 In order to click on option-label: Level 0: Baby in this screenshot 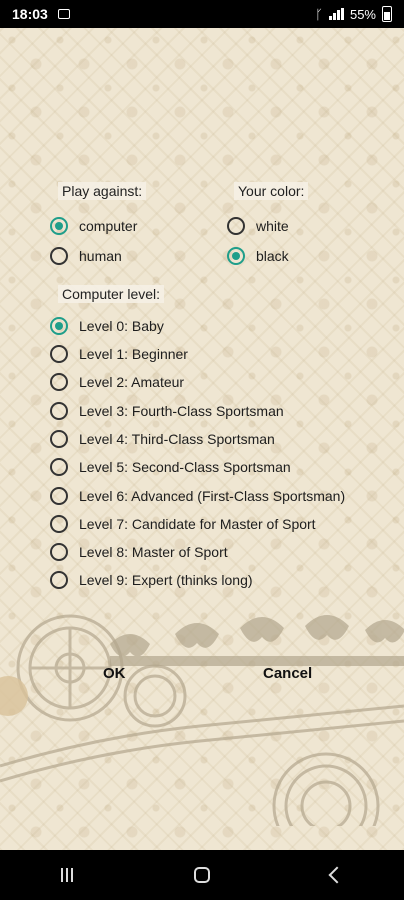, I will do `click(121, 326)`.